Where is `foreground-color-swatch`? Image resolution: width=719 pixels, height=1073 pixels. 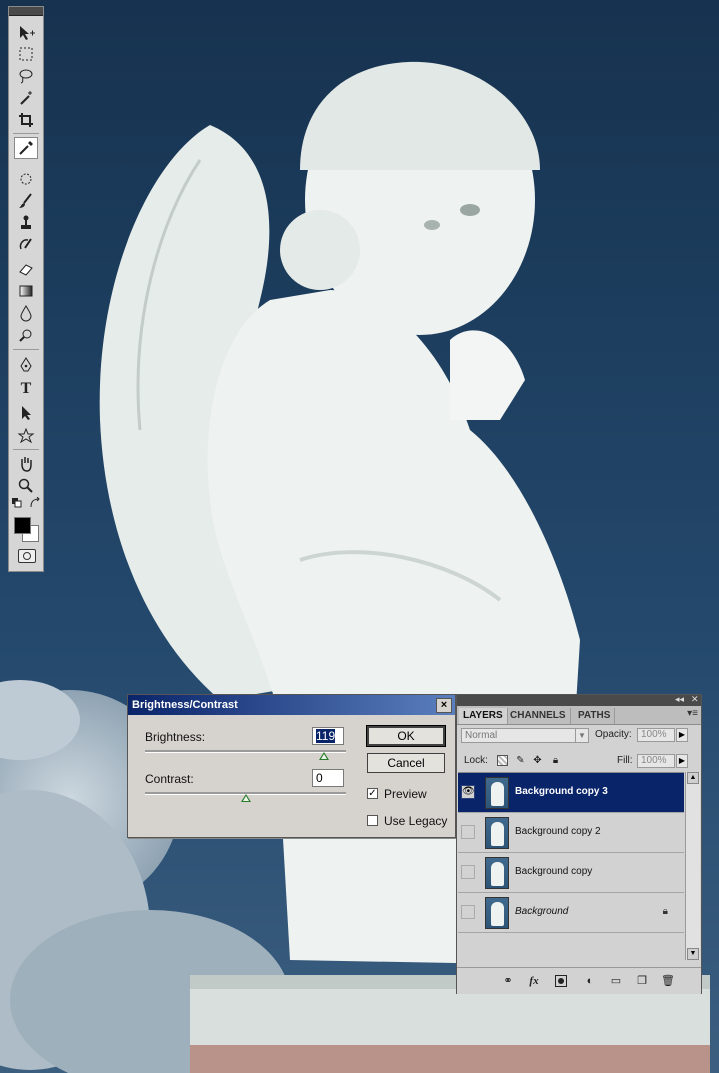 foreground-color-swatch is located at coordinates (22, 525).